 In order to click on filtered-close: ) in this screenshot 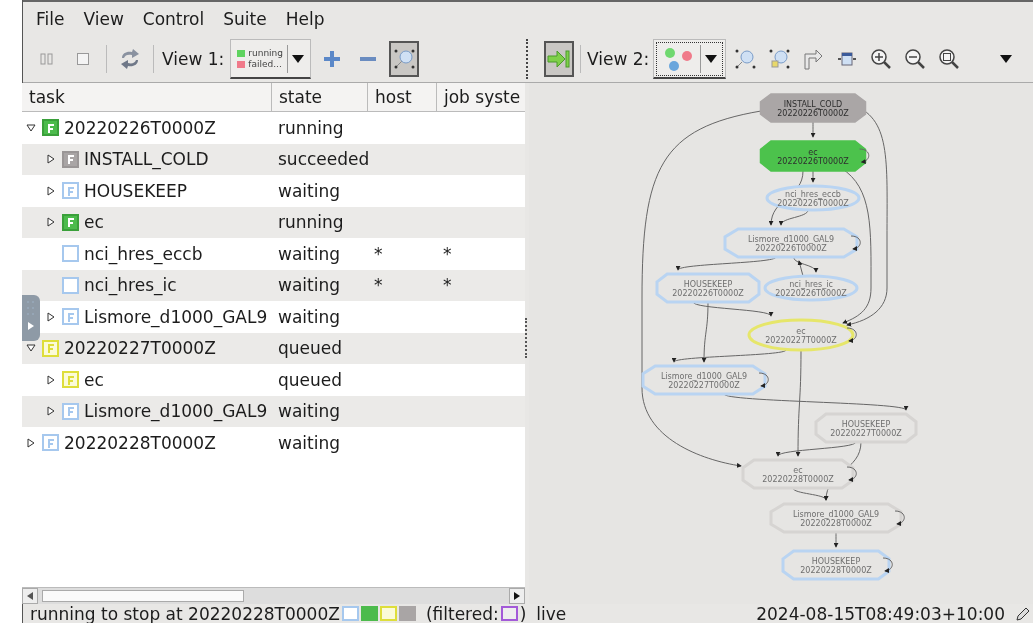, I will do `click(523, 613)`.